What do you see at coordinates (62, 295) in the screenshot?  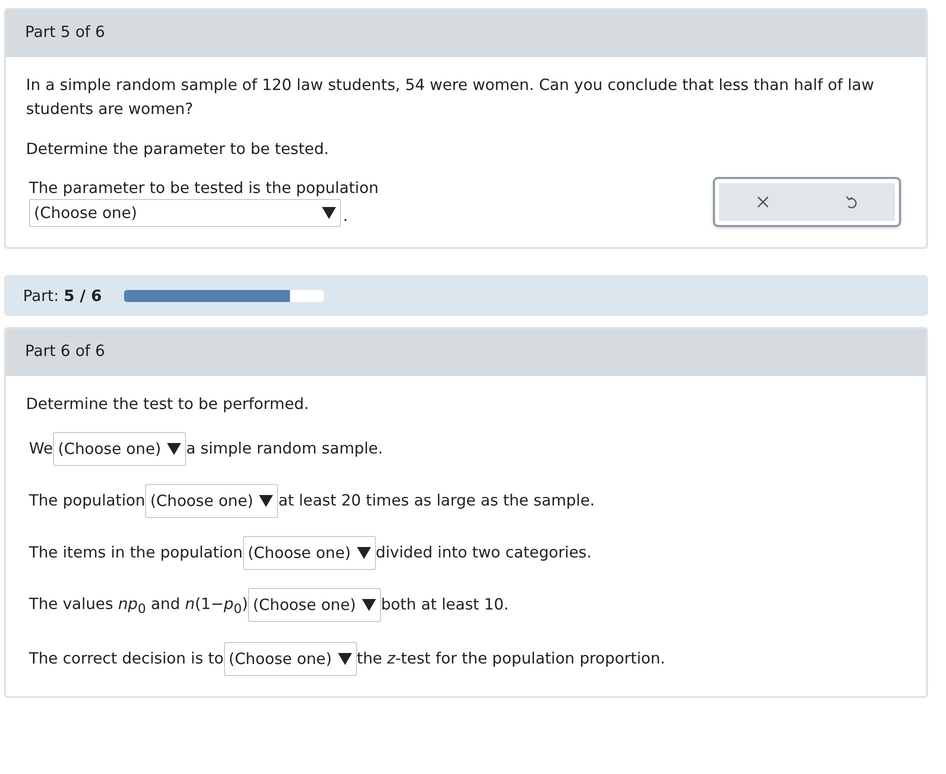 I see `progress-label: Part: 5 / 6` at bounding box center [62, 295].